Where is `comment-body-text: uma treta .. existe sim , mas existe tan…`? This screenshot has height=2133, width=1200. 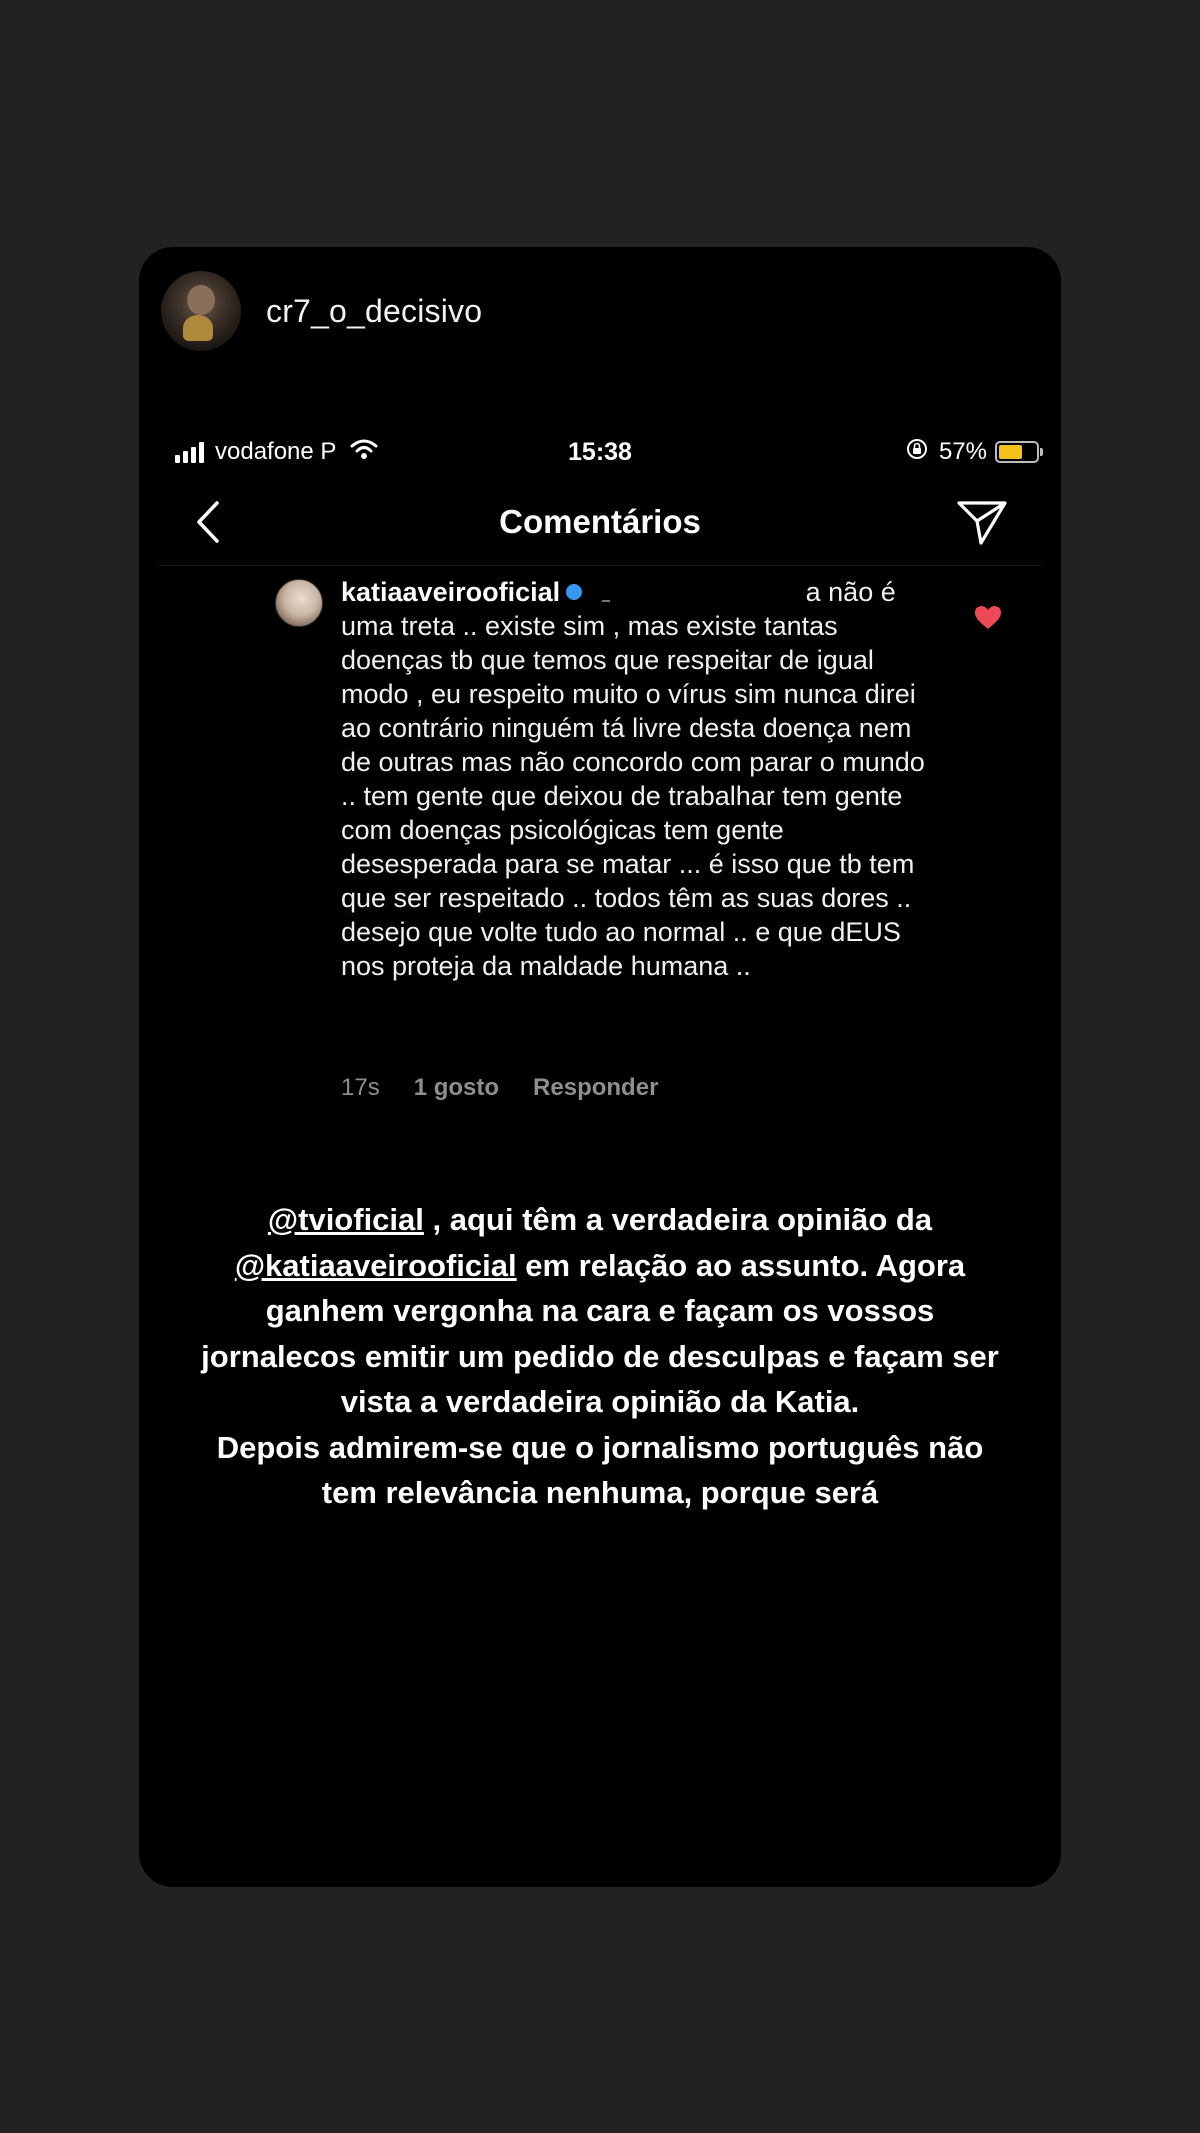 comment-body-text: uma treta .. existe sim , mas existe tan… is located at coordinates (633, 796).